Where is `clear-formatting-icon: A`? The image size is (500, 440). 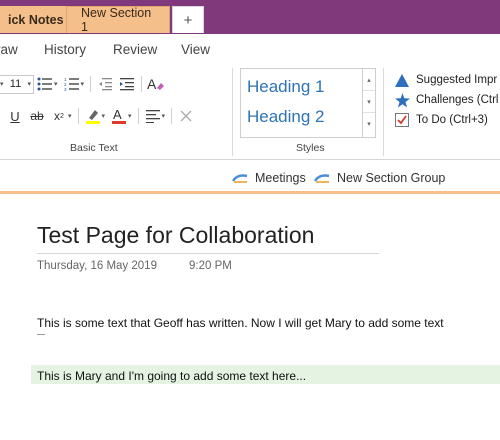 clear-formatting-icon: A is located at coordinates (156, 84).